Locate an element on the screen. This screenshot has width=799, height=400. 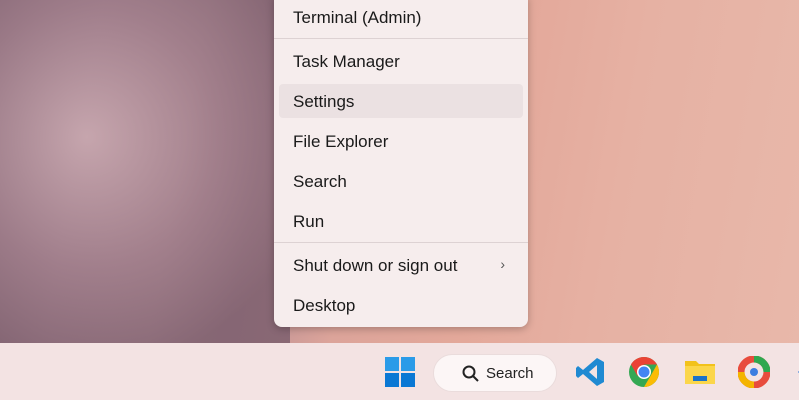
search-icon is located at coordinates (470, 373).